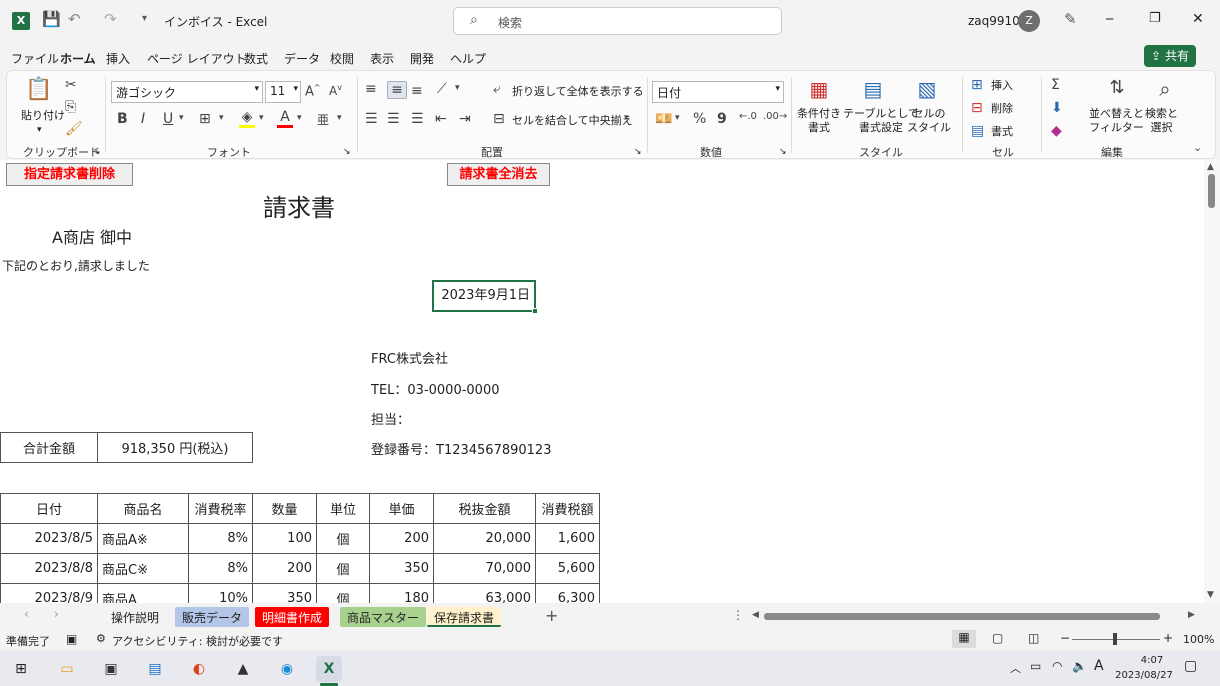  I want to click on conditional-format-icon: ▦, so click(819, 91).